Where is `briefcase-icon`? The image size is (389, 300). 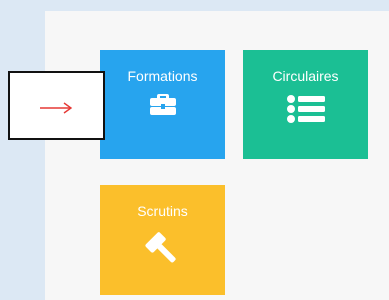 briefcase-icon is located at coordinates (163, 106).